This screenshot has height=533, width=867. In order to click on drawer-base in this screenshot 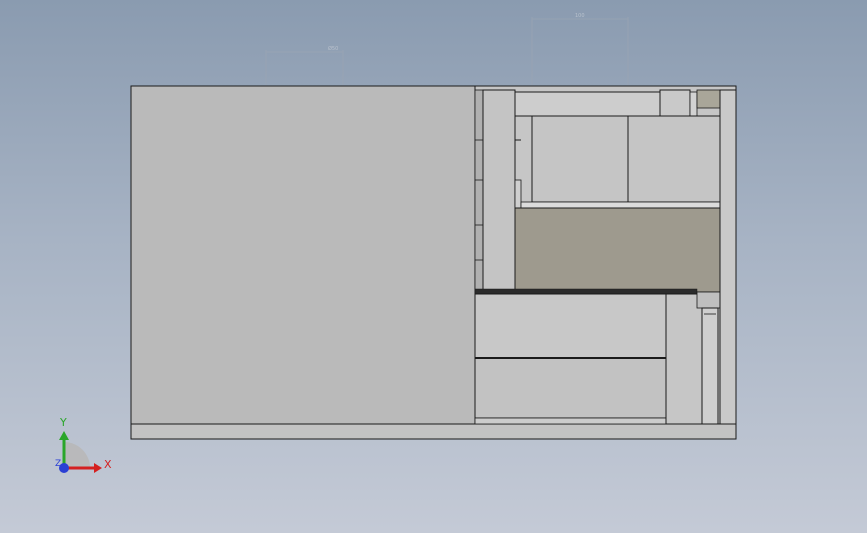, I will do `click(570, 421)`.